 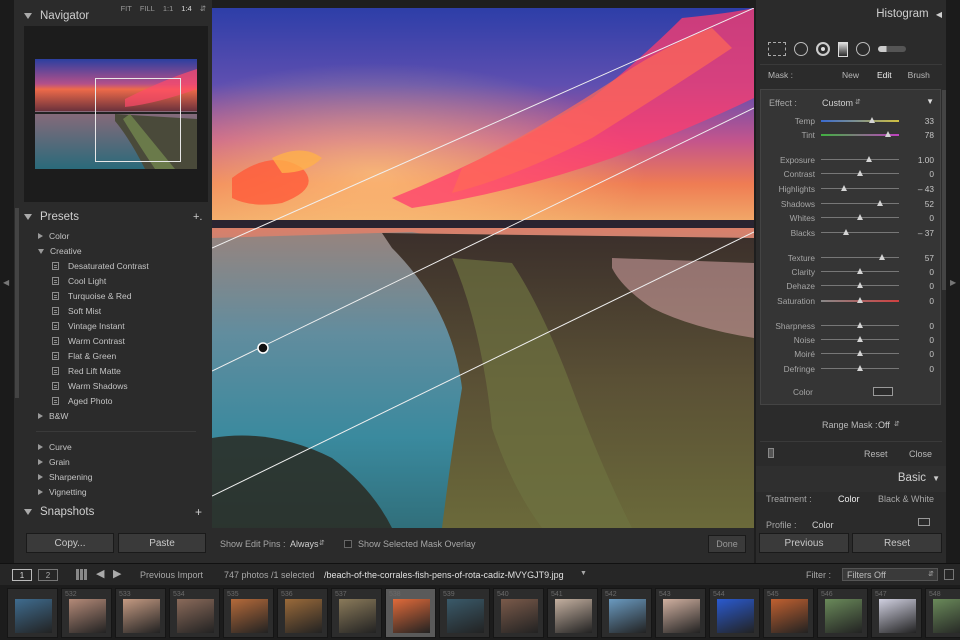 What do you see at coordinates (116, 114) in the screenshot?
I see `navigator-preview` at bounding box center [116, 114].